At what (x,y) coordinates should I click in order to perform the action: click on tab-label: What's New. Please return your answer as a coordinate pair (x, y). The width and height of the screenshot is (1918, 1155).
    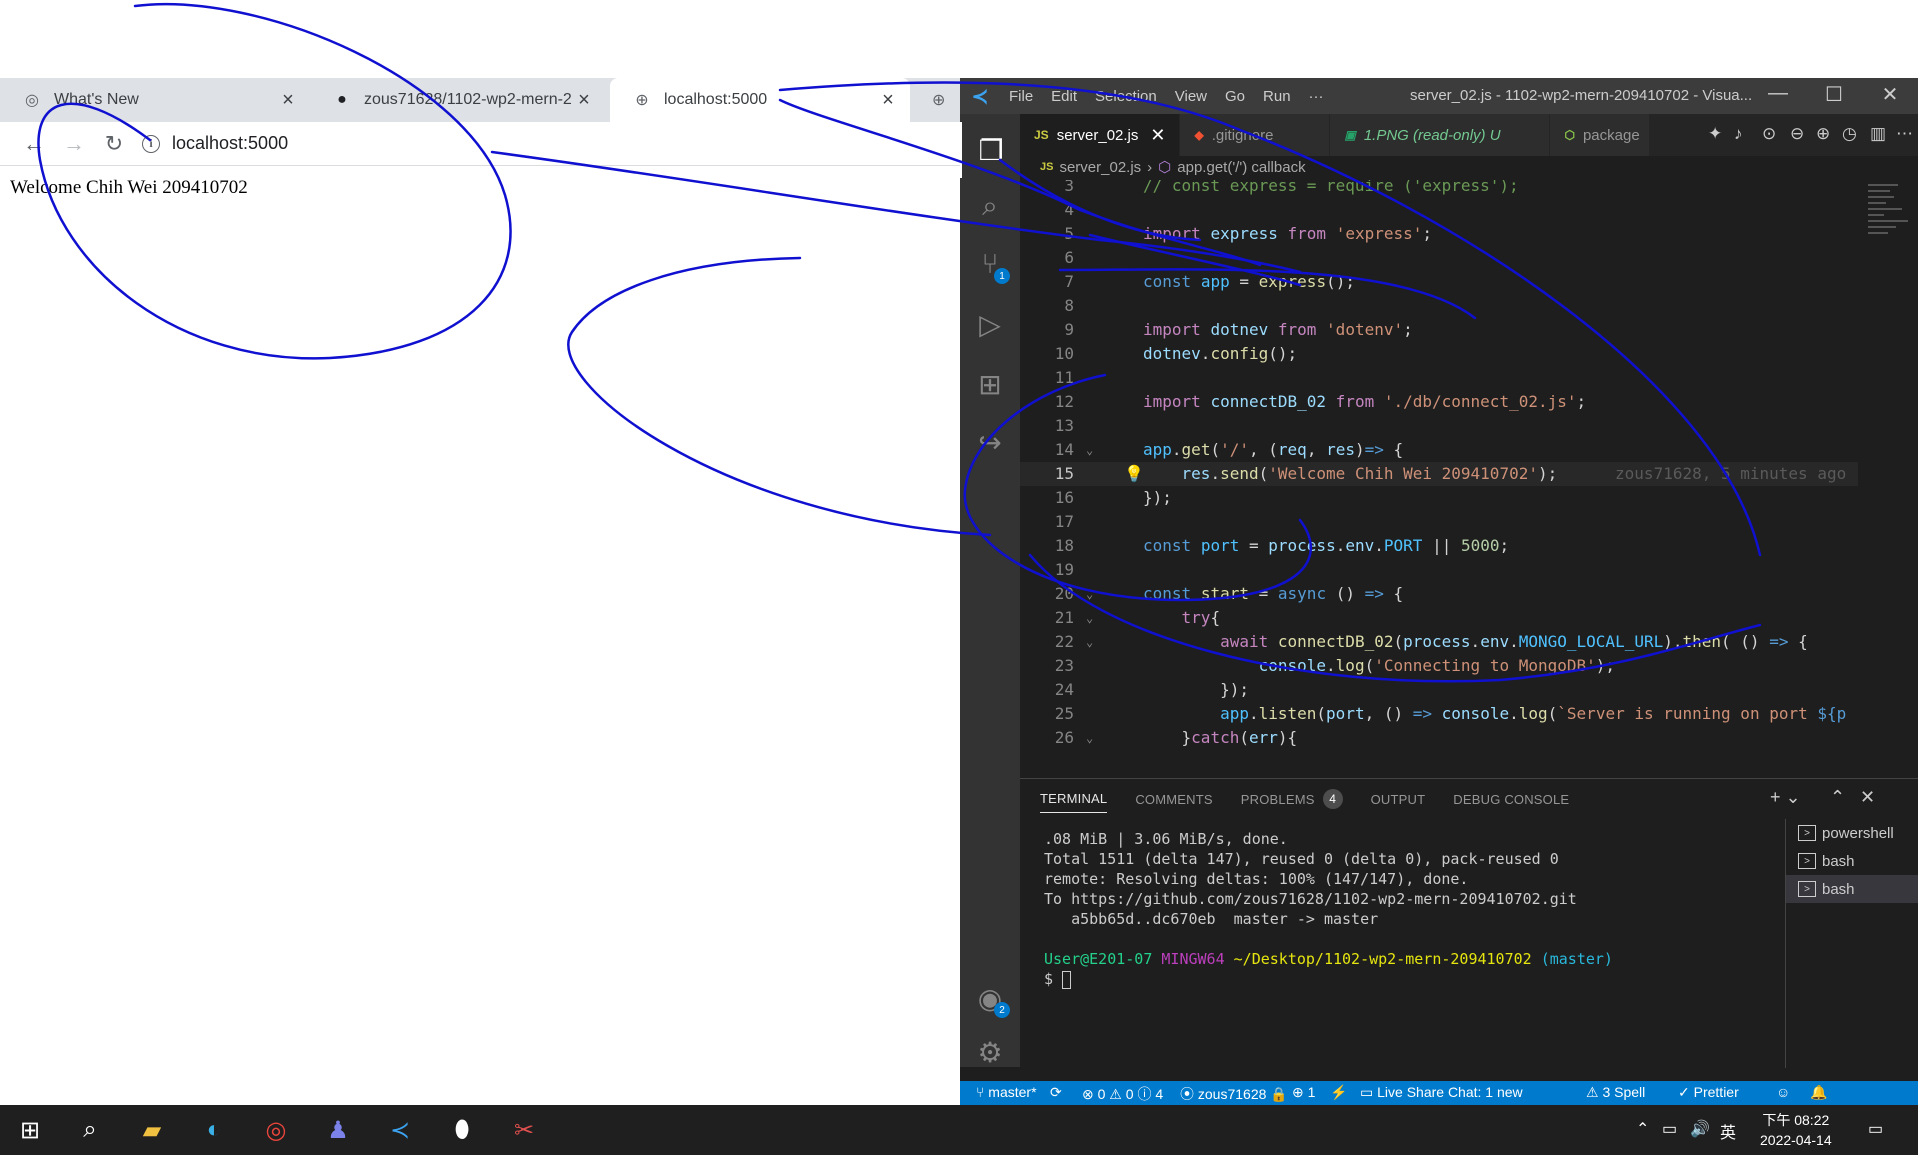
    Looking at the image, I should click on (96, 99).